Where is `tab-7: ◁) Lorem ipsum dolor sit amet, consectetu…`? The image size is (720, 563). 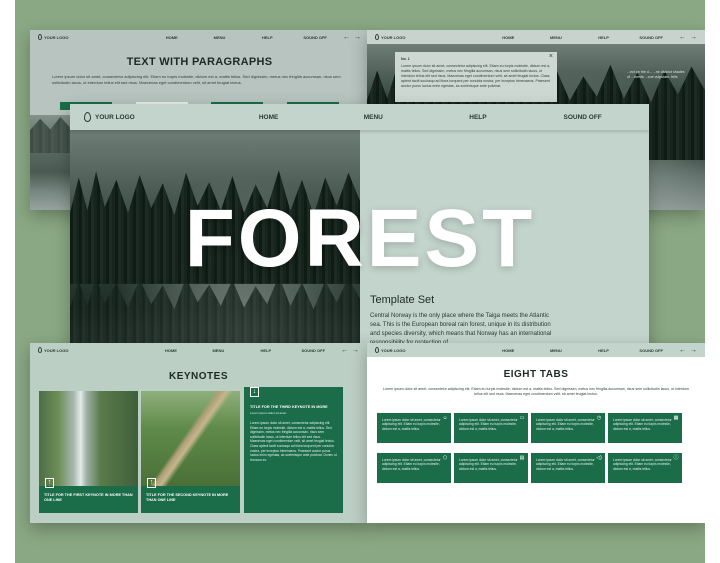
tab-7: ◁) Lorem ipsum dolor sit amet, consectetu… is located at coordinates (568, 468).